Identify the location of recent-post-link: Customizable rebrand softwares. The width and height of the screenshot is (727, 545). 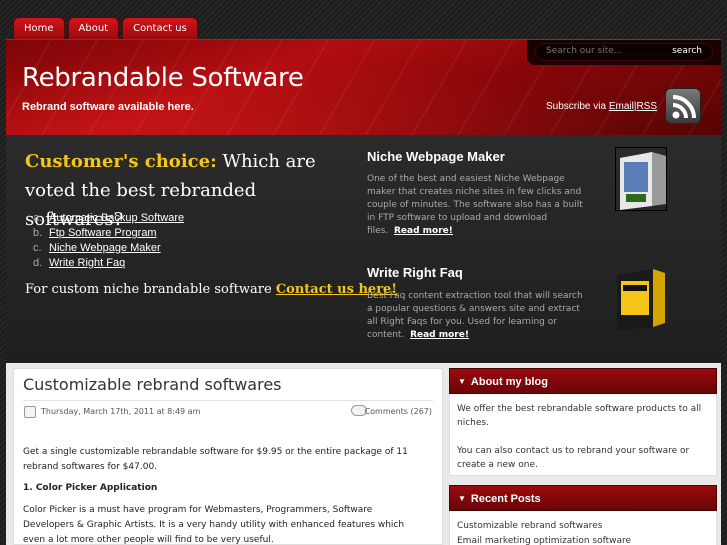
(583, 526).